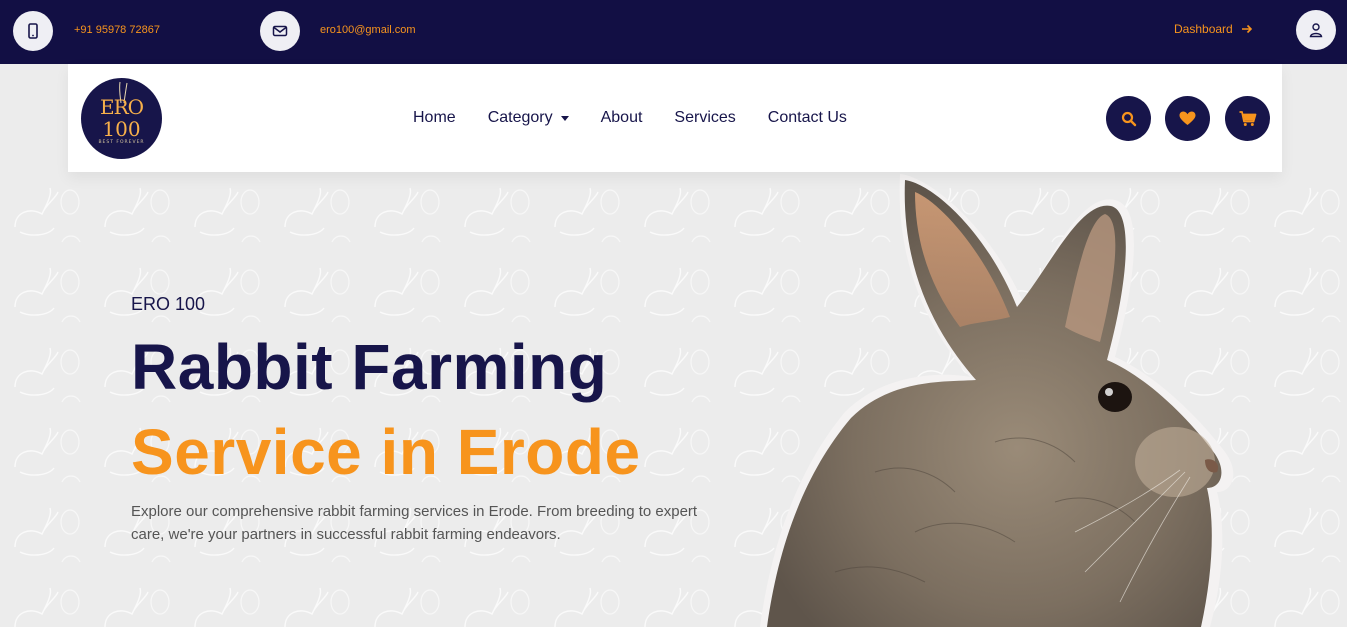 This screenshot has height=627, width=1347. What do you see at coordinates (564, 118) in the screenshot?
I see `caret-down-icon` at bounding box center [564, 118].